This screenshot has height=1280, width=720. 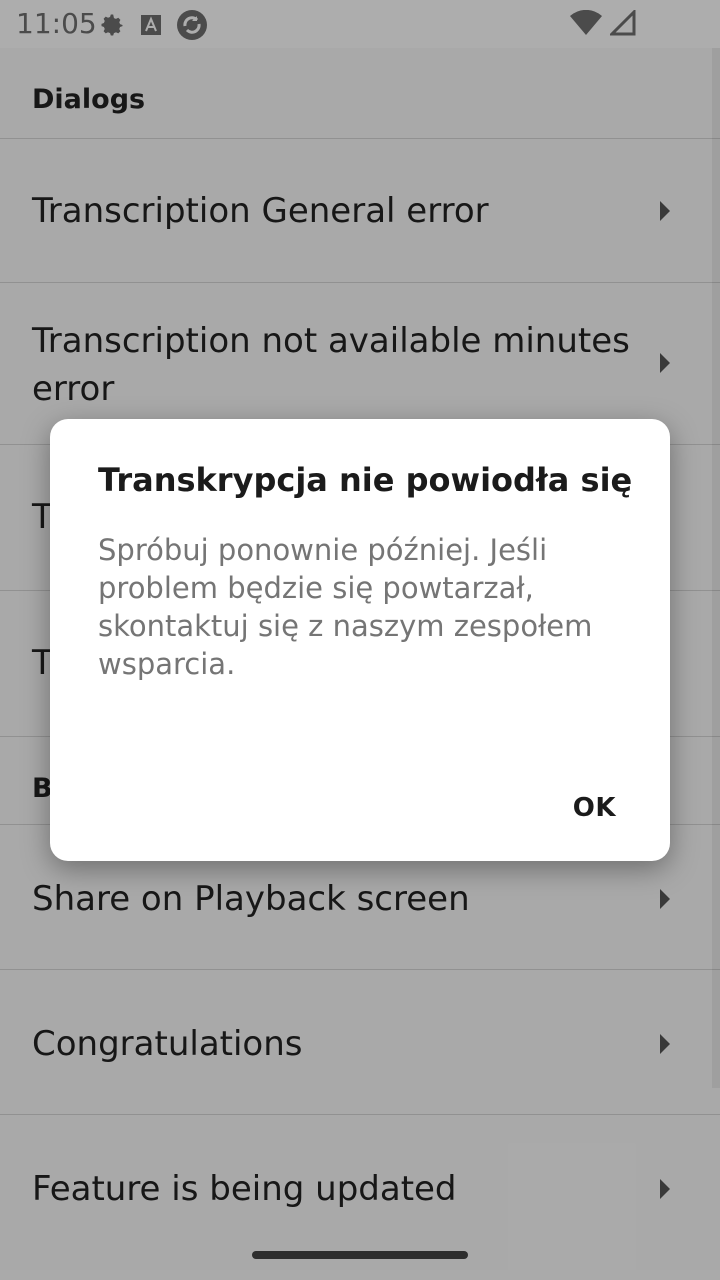 What do you see at coordinates (360, 1255) in the screenshot?
I see `gesture-nav-handle` at bounding box center [360, 1255].